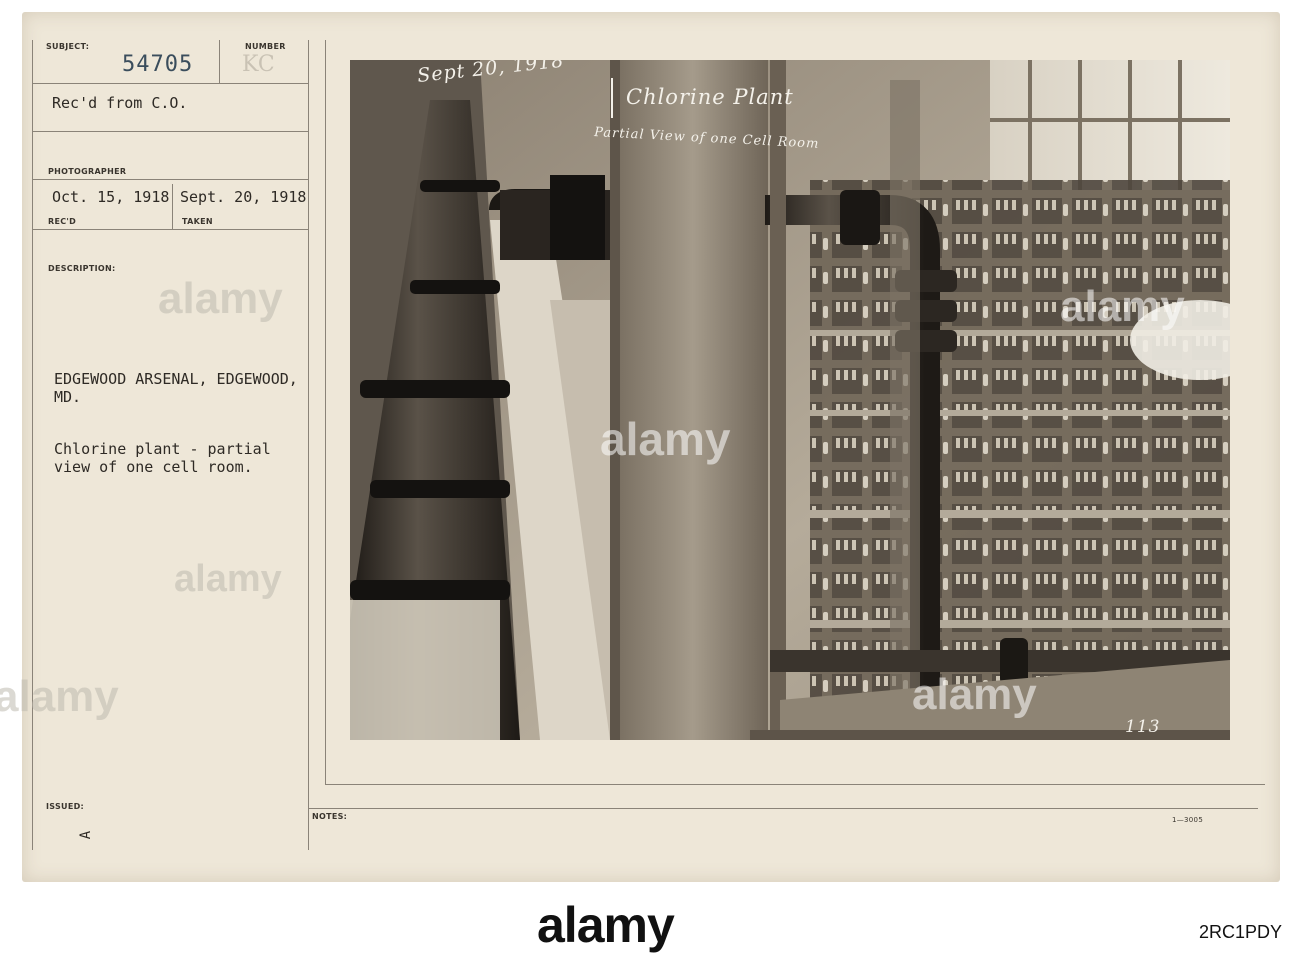 Image resolution: width=1300 pixels, height=974 pixels. What do you see at coordinates (197, 221) in the screenshot?
I see `taken-label: TAKEN` at bounding box center [197, 221].